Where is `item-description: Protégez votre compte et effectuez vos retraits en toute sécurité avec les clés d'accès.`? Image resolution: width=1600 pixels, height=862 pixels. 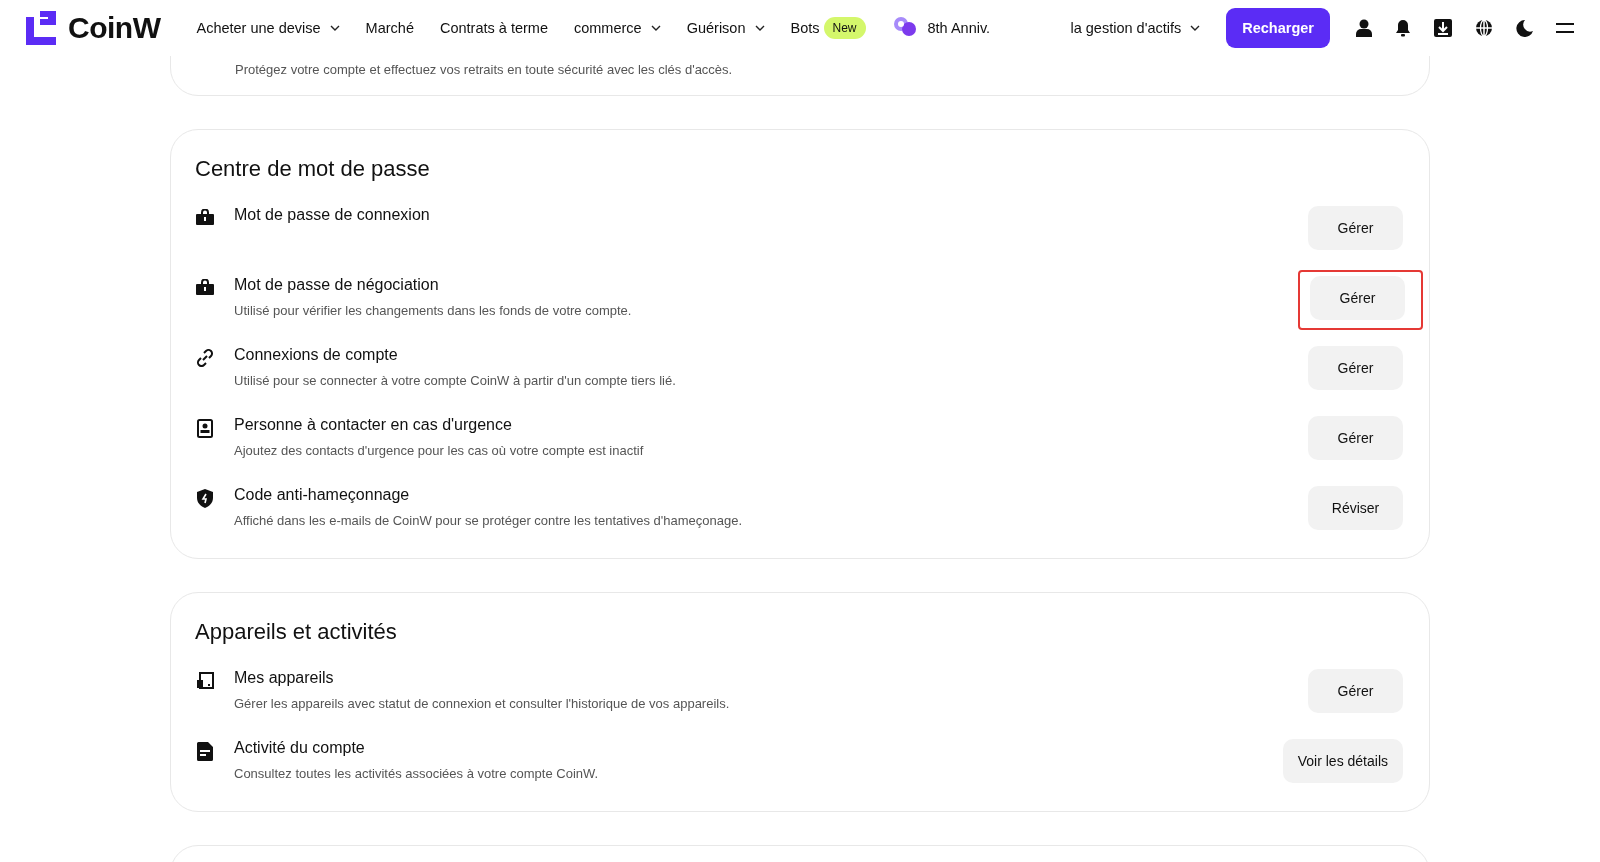
item-description: Protégez votre compte et effectuez vos retraits en toute sécurité avec les clés d'accès. is located at coordinates (484, 69).